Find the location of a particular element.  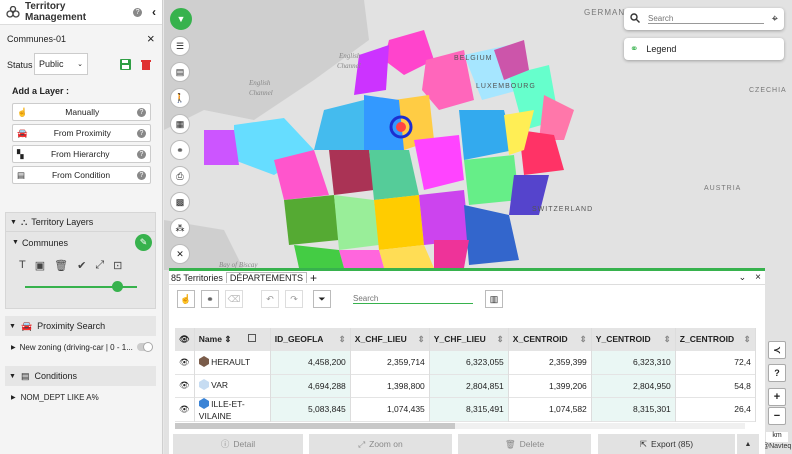

tiles-icon: ▩ is located at coordinates (180, 201).